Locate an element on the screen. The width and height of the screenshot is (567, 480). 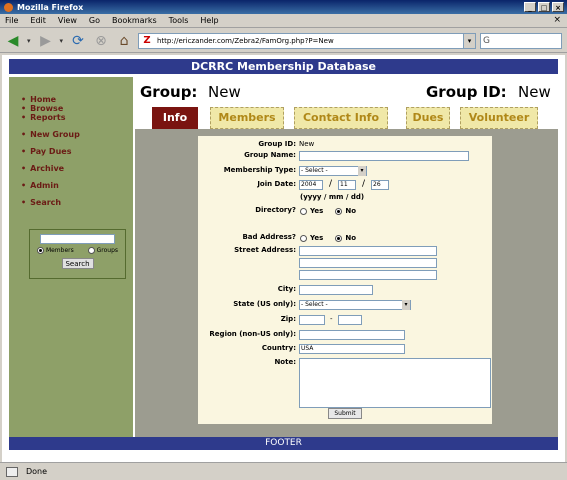
status-icon is located at coordinates (12, 471).